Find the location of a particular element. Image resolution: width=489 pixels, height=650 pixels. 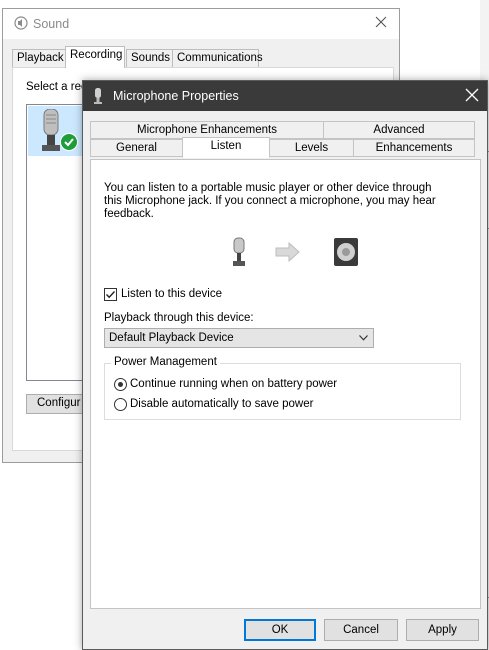

mic-to-speaker-graphic is located at coordinates (295, 251).